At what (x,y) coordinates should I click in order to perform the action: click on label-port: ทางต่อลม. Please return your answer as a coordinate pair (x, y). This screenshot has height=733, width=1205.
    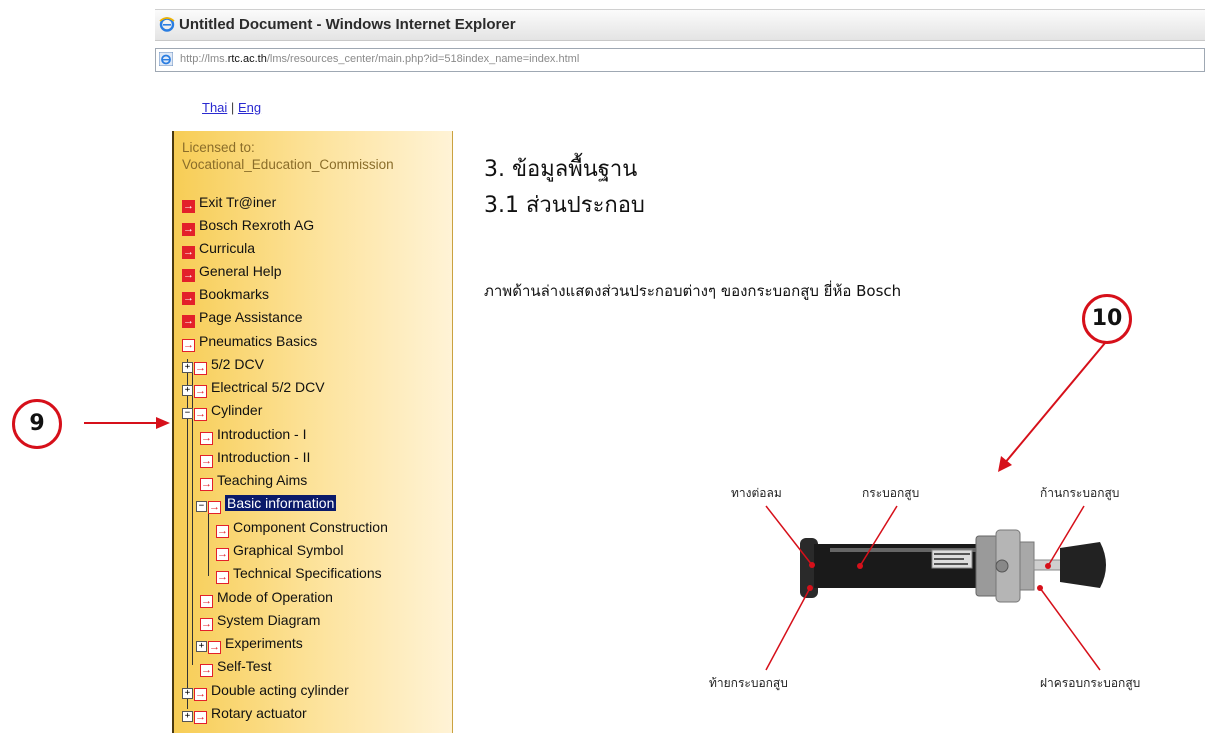
    Looking at the image, I should click on (756, 493).